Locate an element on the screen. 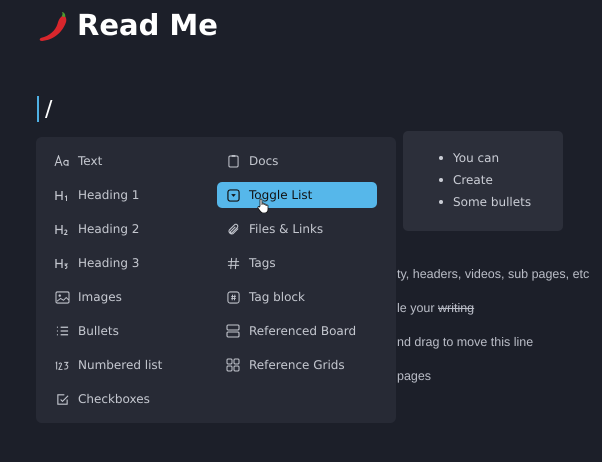 The image size is (602, 462). menu-item: Reference Grids is located at coordinates (297, 365).